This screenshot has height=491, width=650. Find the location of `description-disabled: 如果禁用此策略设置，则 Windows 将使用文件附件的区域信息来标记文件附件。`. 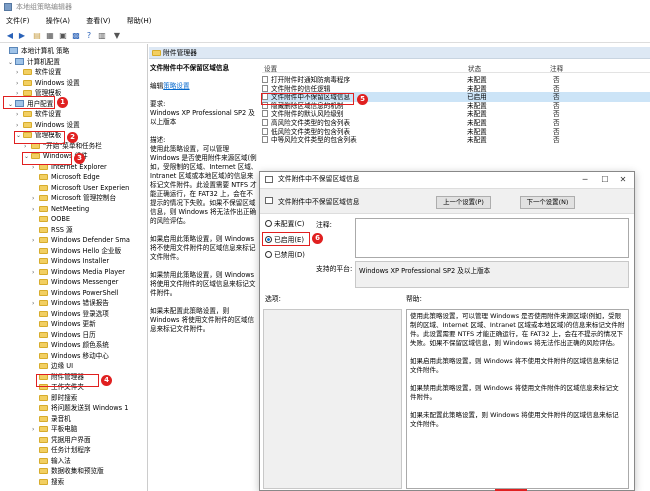

description-disabled: 如果禁用此策略设置，则 Windows 将使用文件附件的区域信息来标记文件附件。 is located at coordinates (203, 284).